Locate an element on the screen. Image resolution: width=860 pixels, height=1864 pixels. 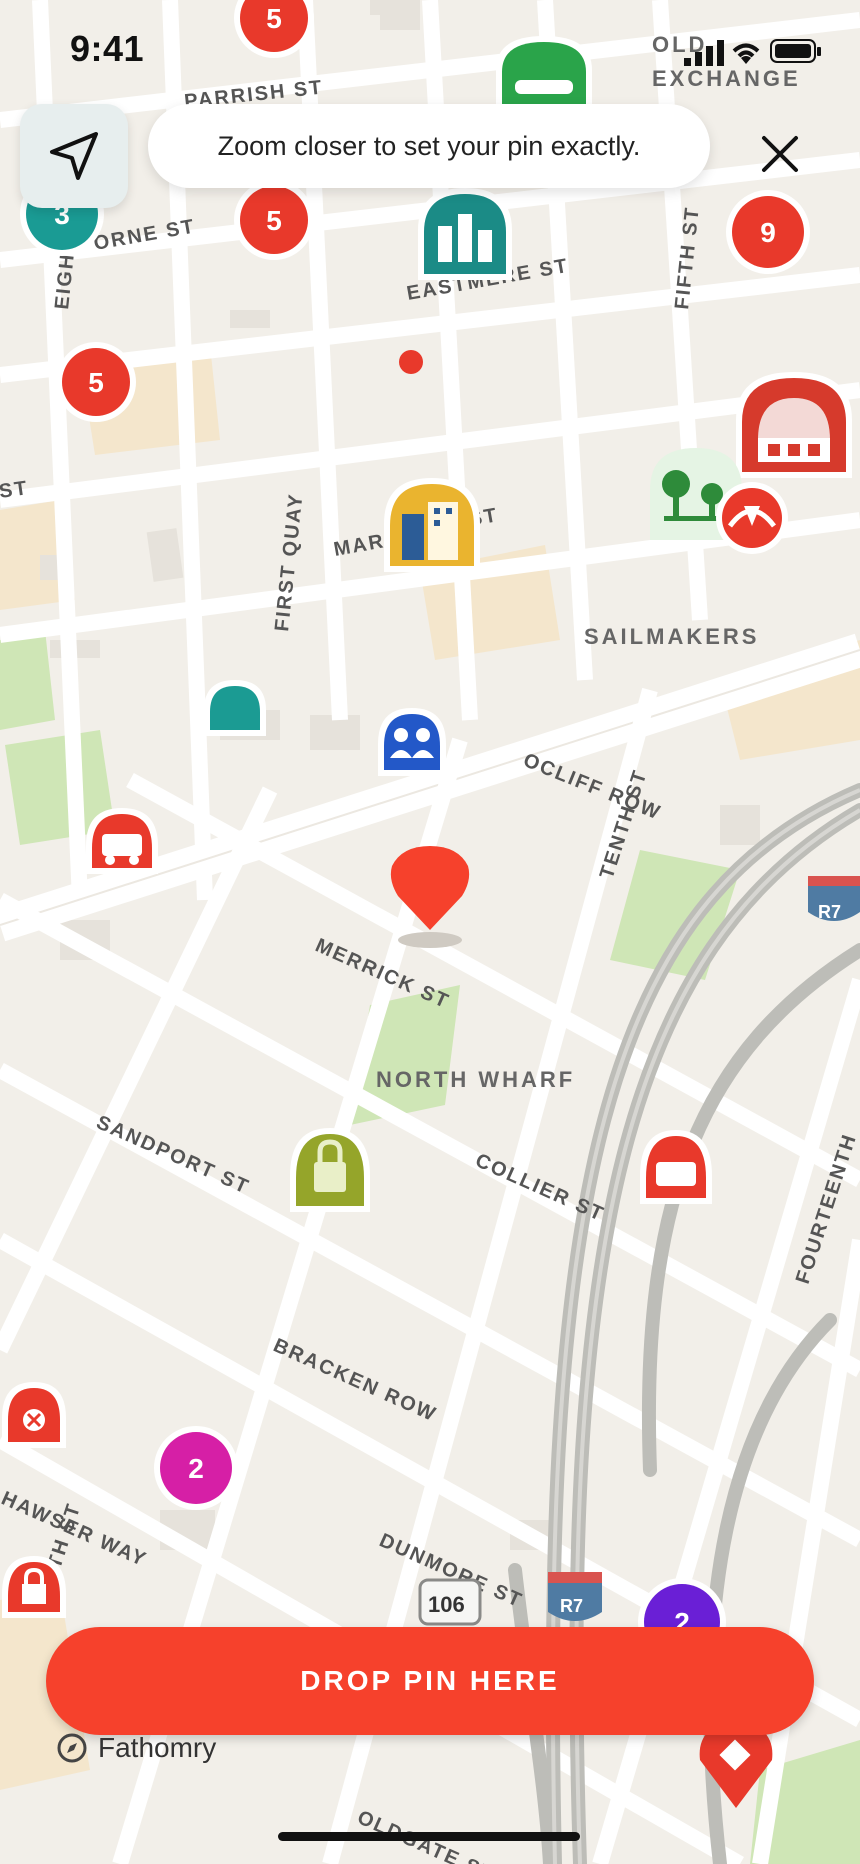
bus-icon is located at coordinates (122, 841).